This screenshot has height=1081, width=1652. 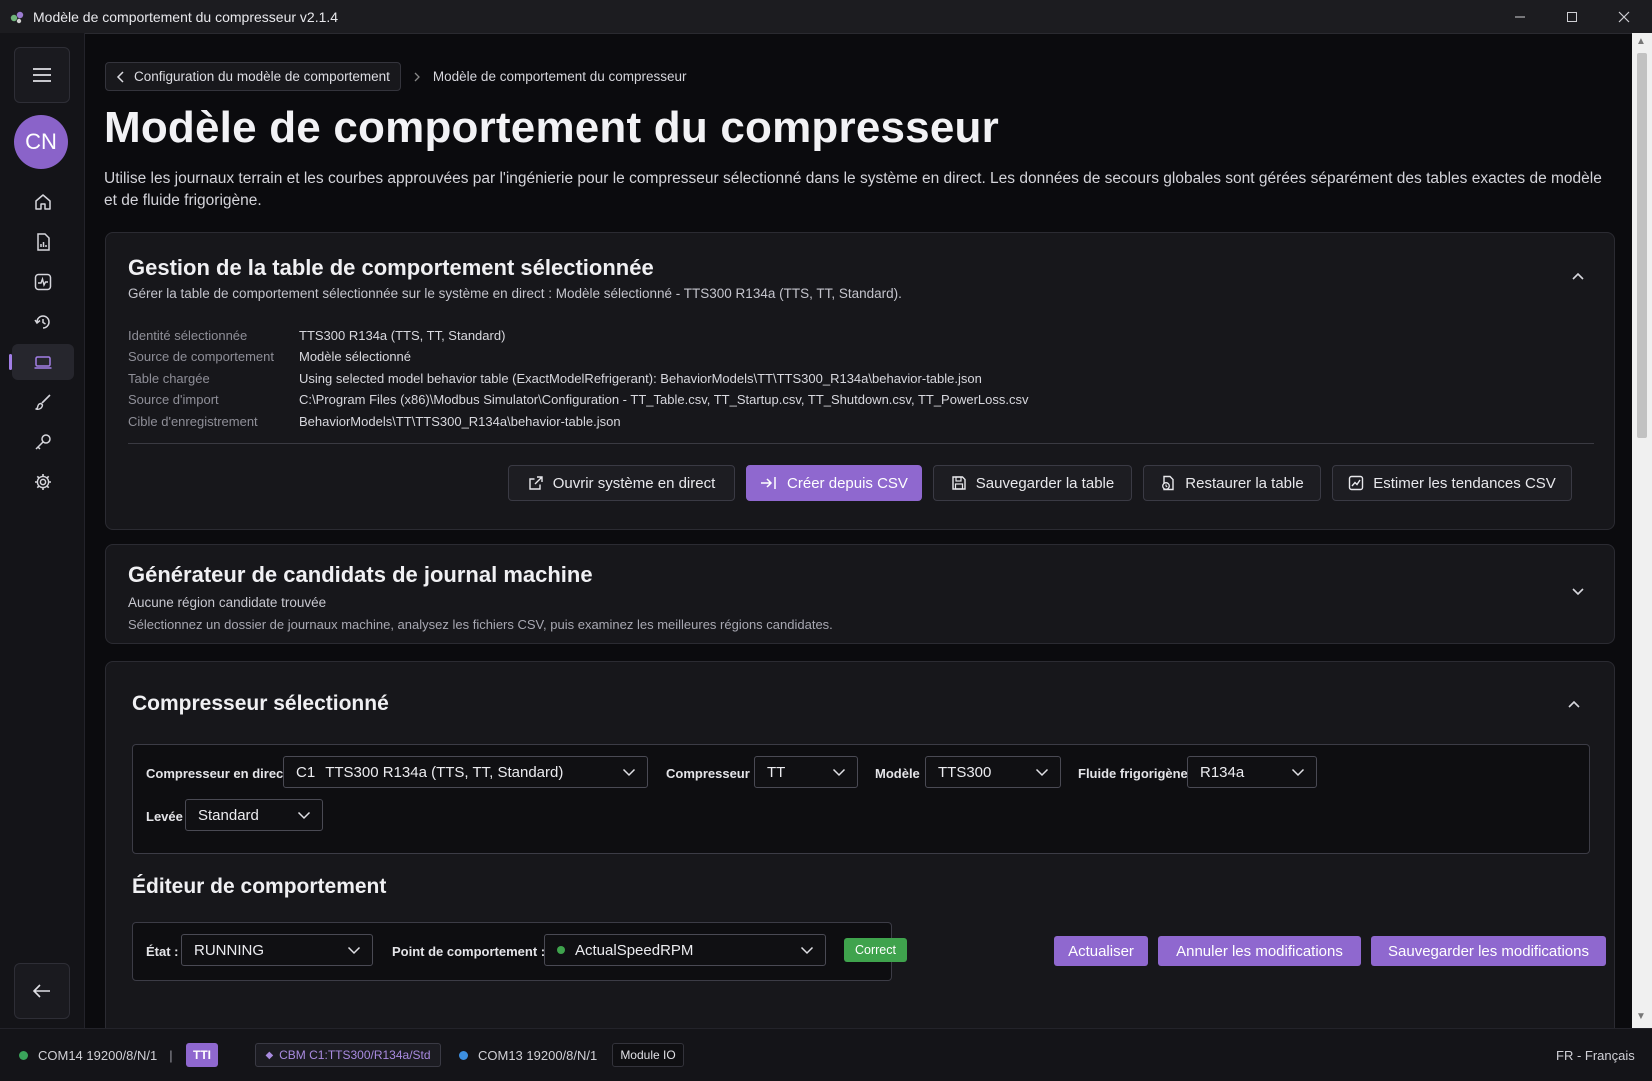 I want to click on avatar: CN, so click(x=41, y=142).